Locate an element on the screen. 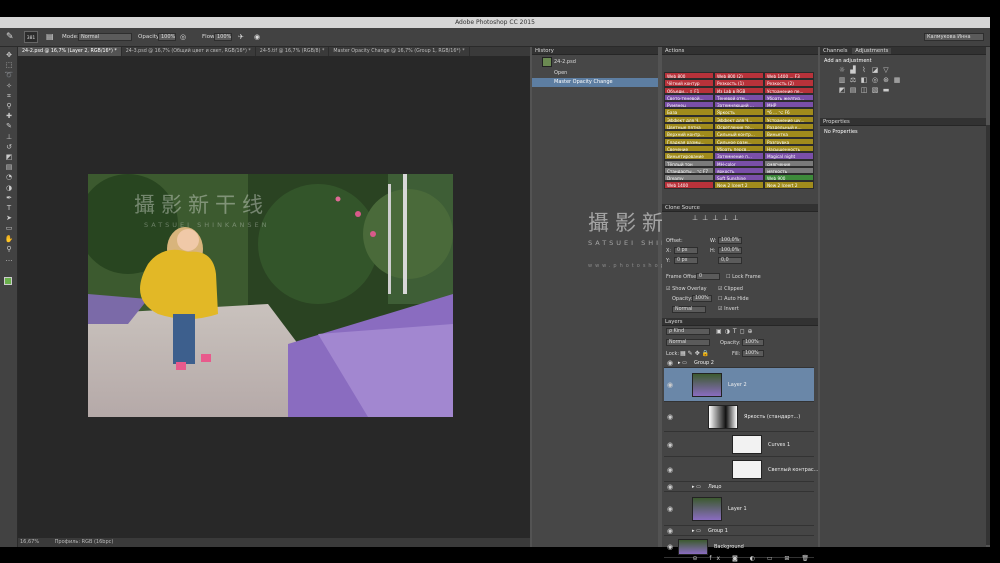 The height and width of the screenshot is (563, 1000). brightness-icon: ☼ is located at coordinates (842, 70).